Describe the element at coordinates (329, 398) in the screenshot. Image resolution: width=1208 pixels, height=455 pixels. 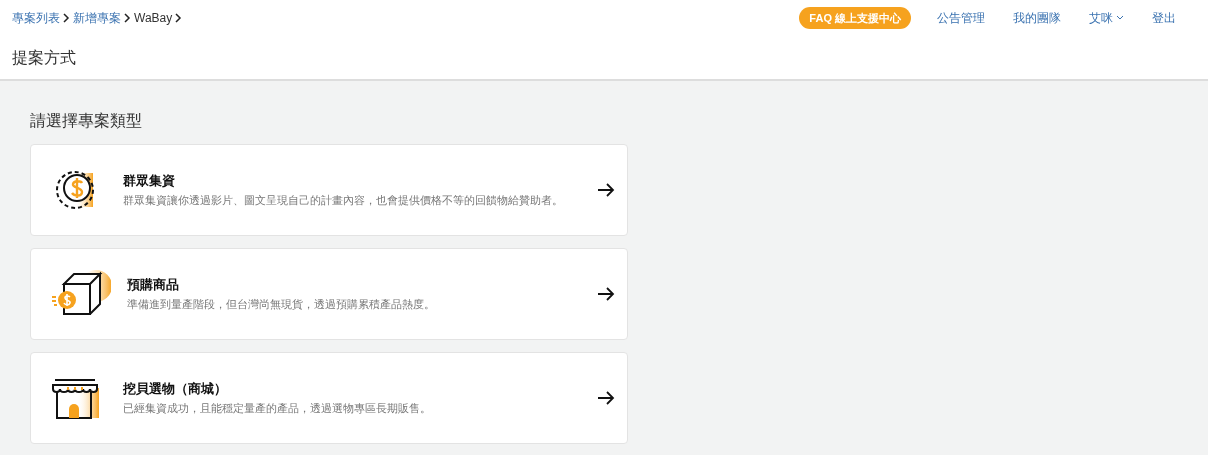
I see `project-type-card: 挖貝選物（商城） 已經集資成功，且能穩定量產的產品，透過選物專區長期販售。` at that location.